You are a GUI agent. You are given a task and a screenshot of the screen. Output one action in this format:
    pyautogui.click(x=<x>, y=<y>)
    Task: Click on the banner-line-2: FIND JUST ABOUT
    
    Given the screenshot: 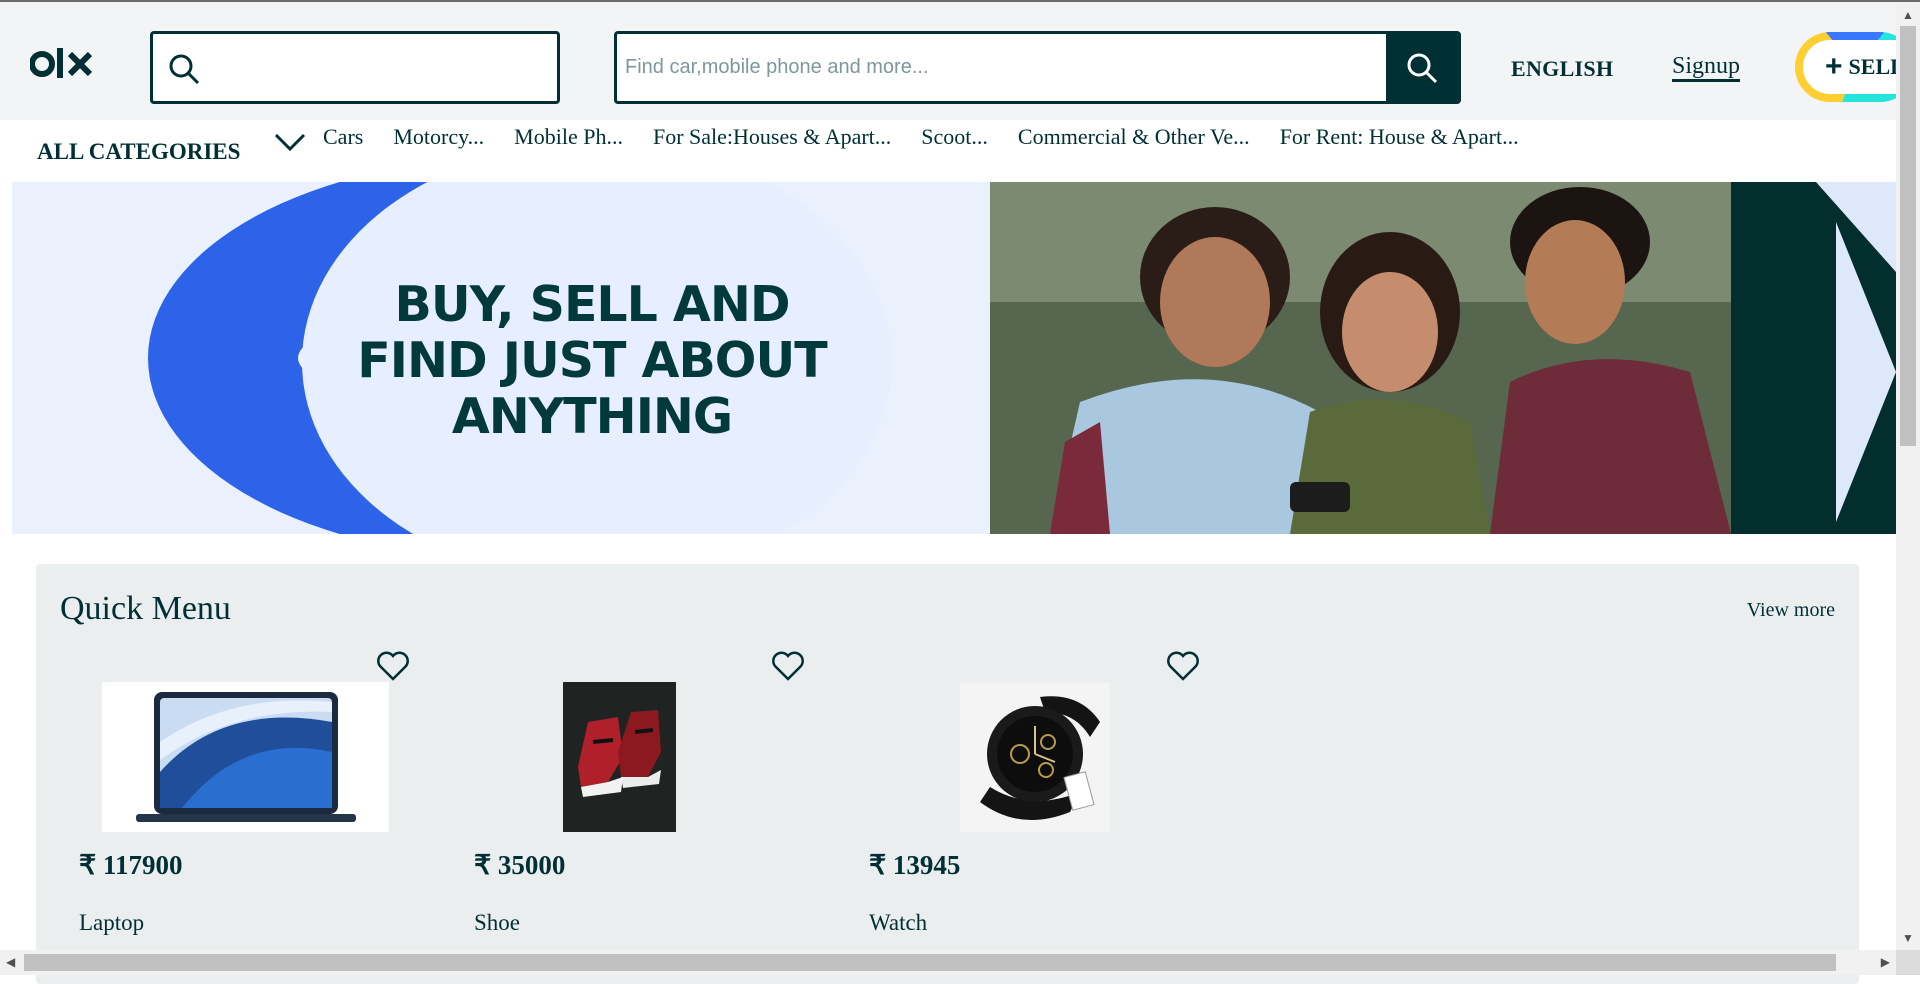 What is the action you would take?
    pyautogui.click(x=592, y=360)
    